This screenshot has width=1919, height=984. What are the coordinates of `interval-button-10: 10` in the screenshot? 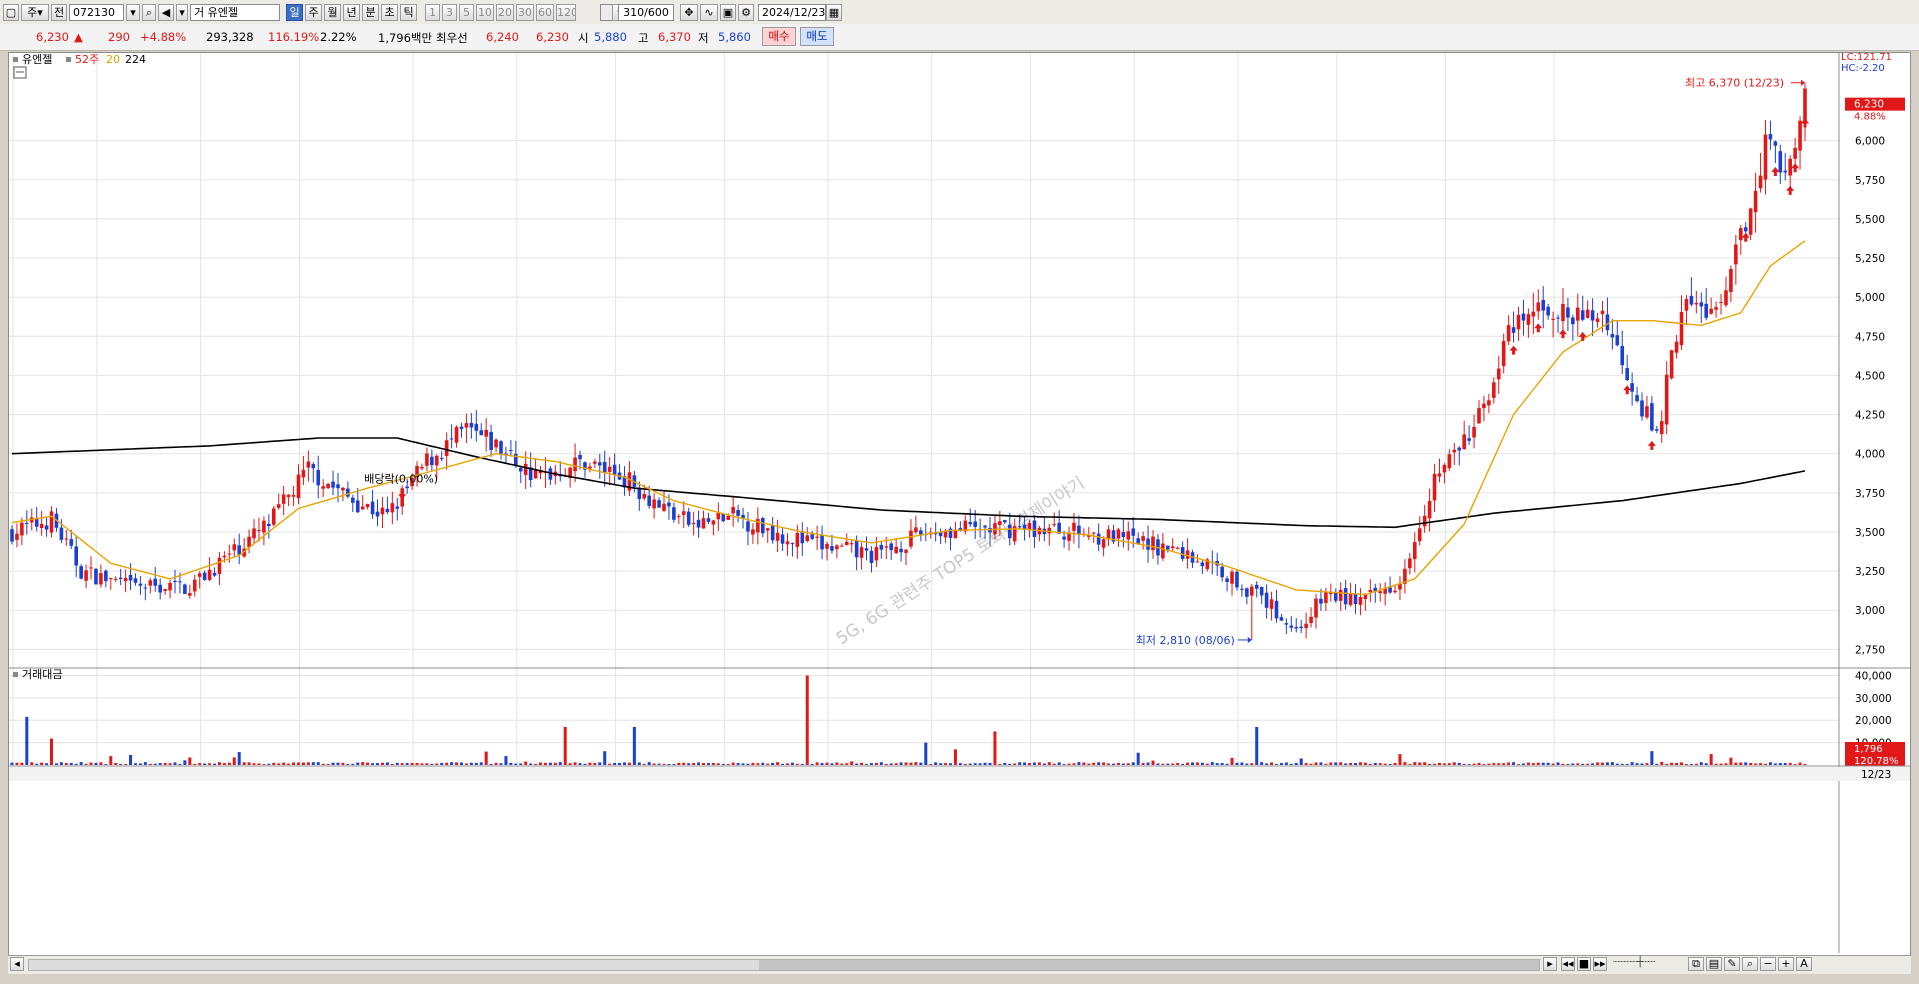 It's located at (485, 12).